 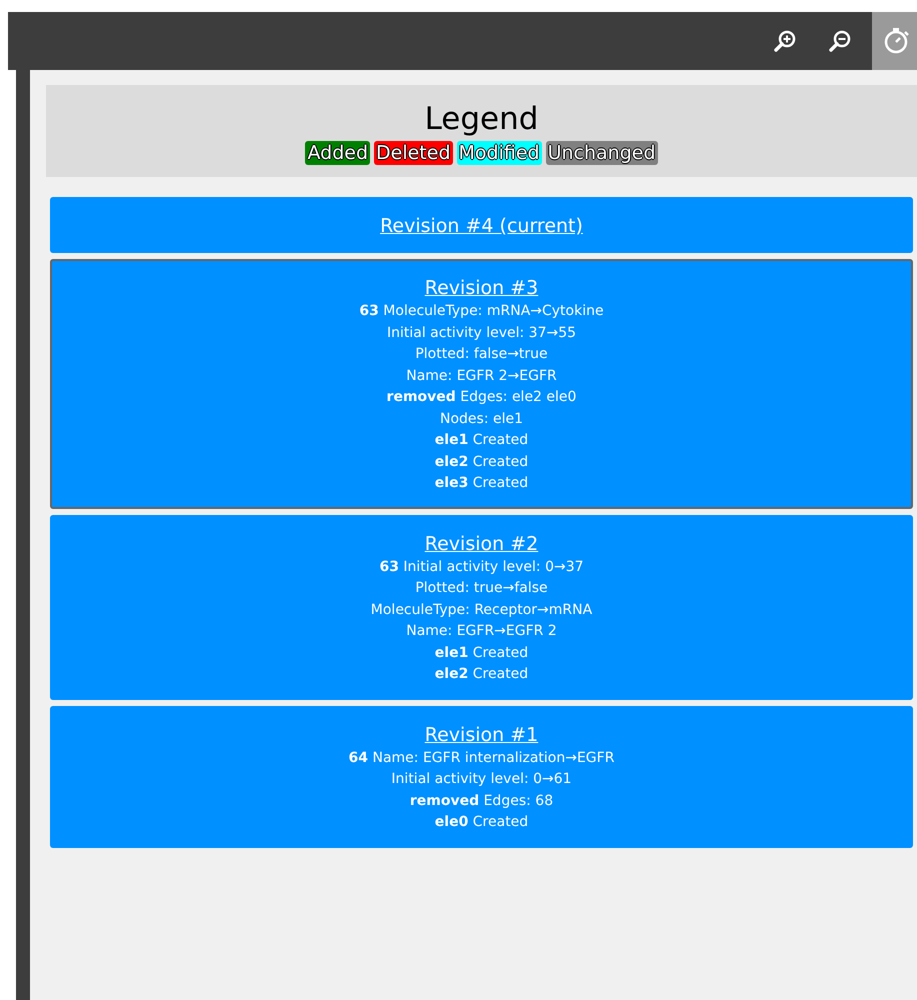 I want to click on legend-tag: Added, so click(x=337, y=153).